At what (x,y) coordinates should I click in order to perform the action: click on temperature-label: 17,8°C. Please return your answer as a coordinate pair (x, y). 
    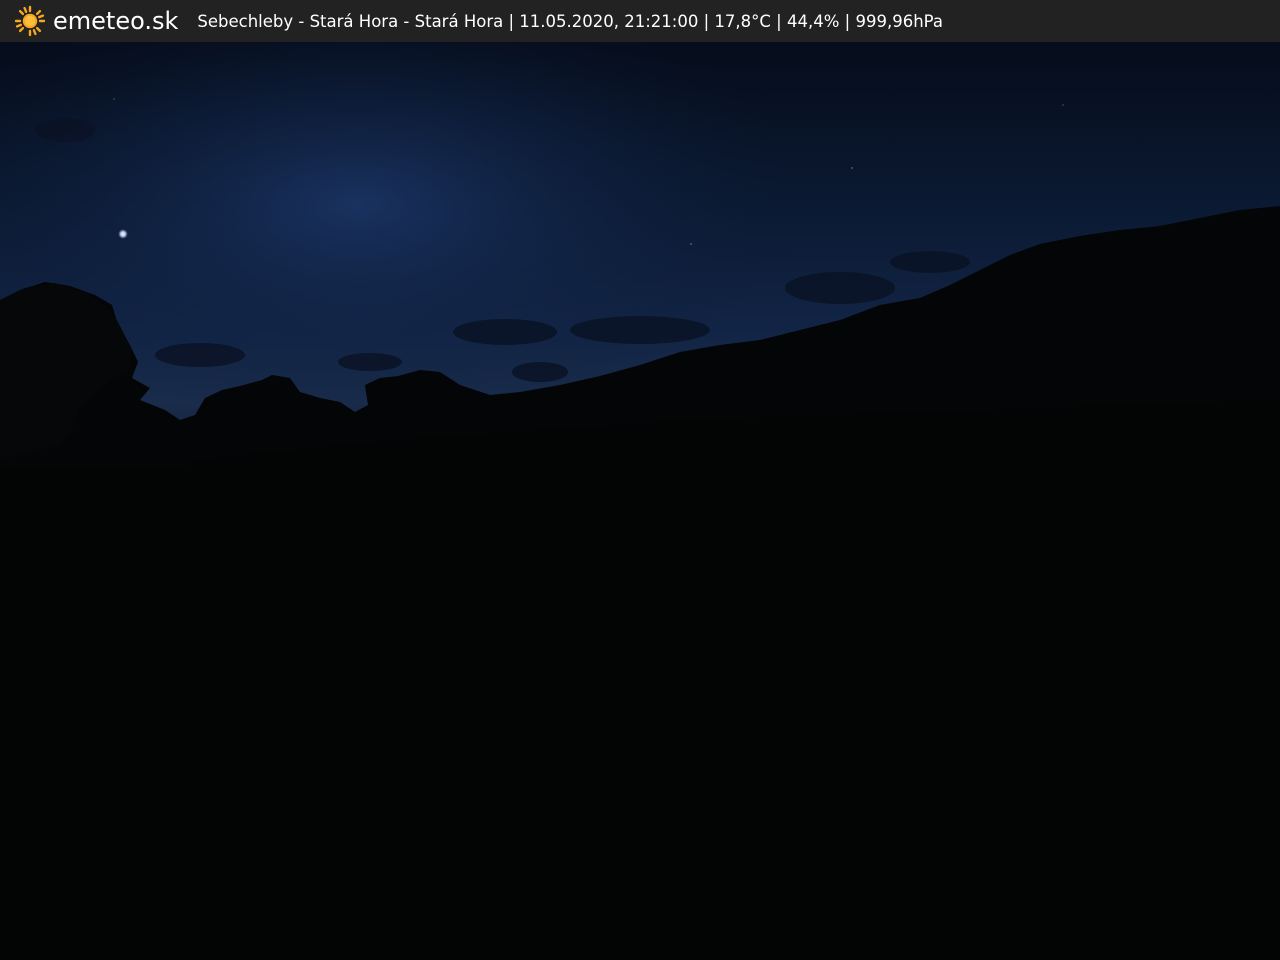
    Looking at the image, I should click on (742, 21).